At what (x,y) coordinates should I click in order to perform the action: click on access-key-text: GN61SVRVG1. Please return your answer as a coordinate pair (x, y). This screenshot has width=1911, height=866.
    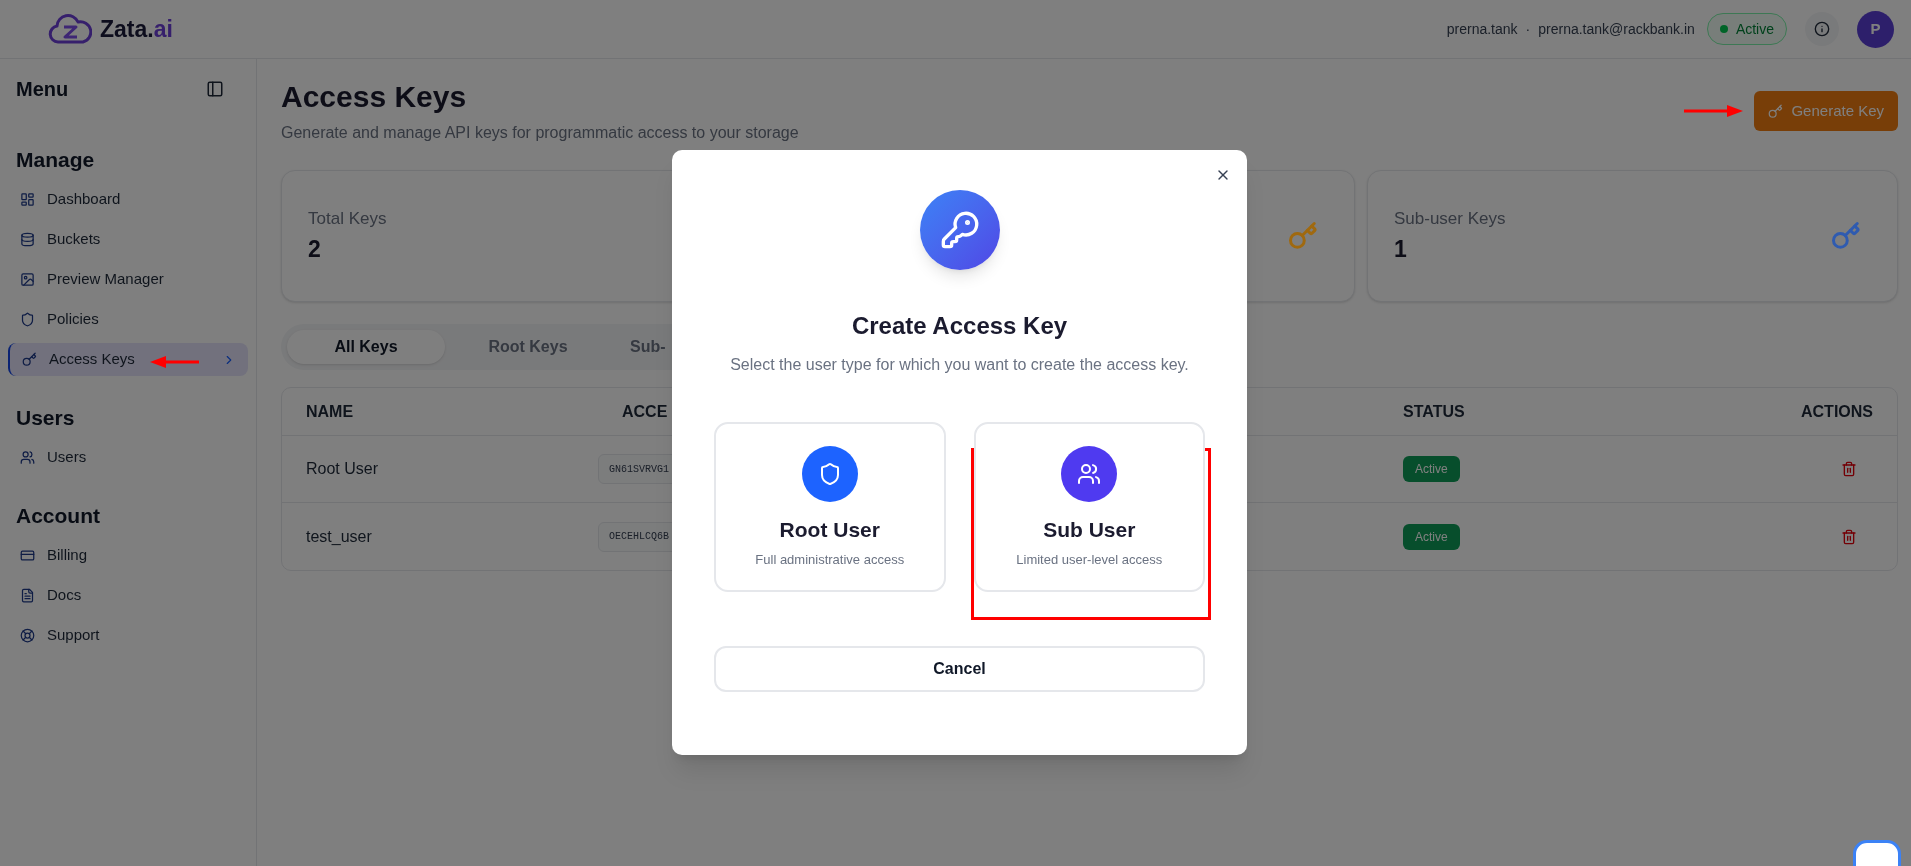
    Looking at the image, I should click on (639, 469).